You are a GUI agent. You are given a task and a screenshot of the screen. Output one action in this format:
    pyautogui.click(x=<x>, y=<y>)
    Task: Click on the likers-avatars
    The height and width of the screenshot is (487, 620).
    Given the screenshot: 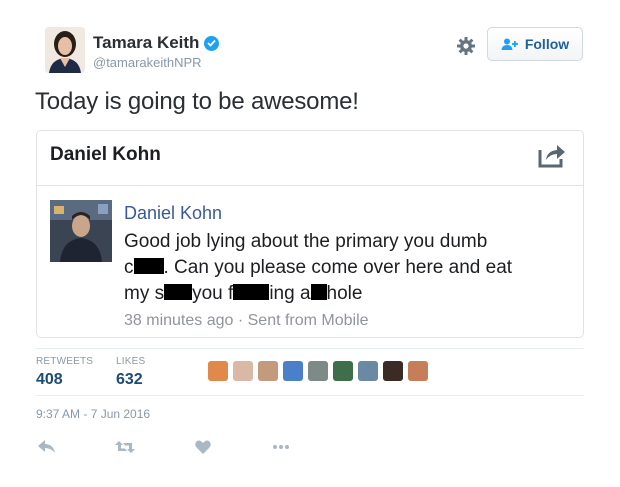 What is the action you would take?
    pyautogui.click(x=318, y=371)
    